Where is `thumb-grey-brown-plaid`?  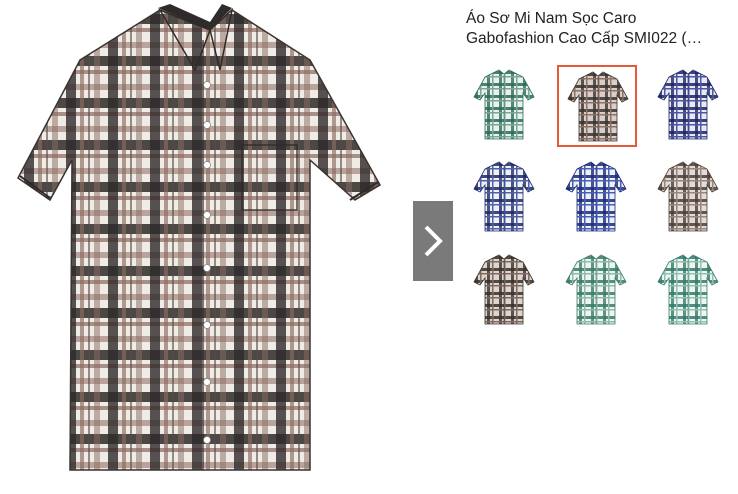 thumb-grey-brown-plaid is located at coordinates (689, 198).